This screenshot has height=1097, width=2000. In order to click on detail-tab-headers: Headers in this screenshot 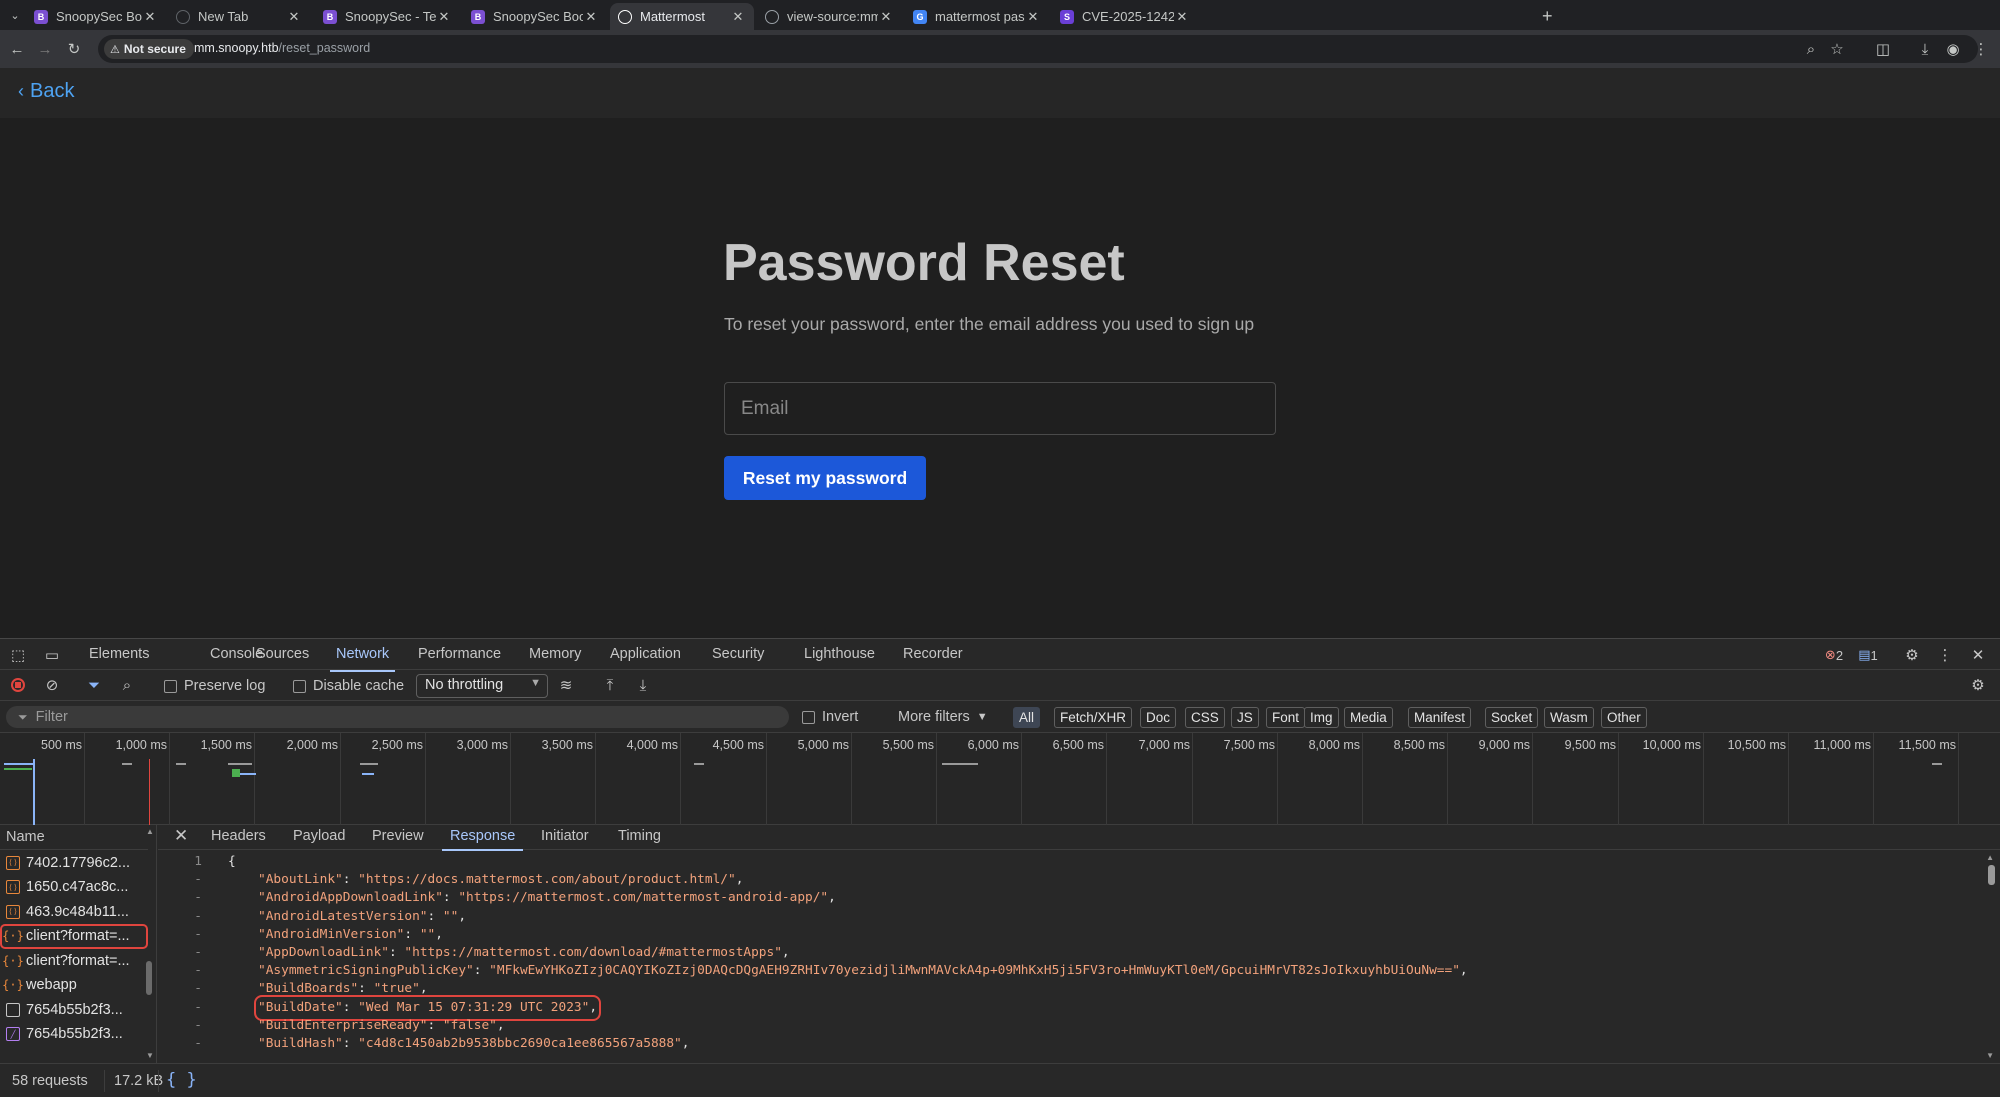, I will do `click(238, 836)`.